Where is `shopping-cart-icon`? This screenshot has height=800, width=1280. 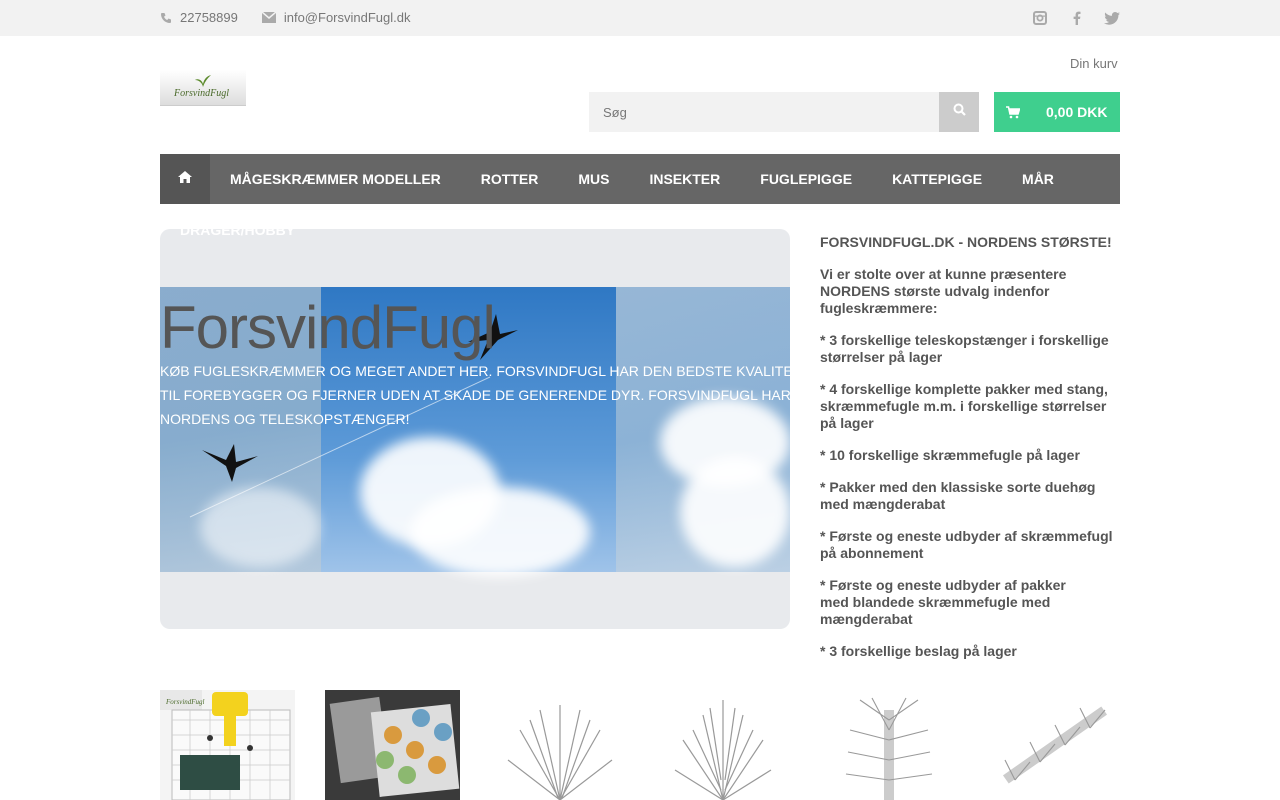
shopping-cart-icon is located at coordinates (1013, 112).